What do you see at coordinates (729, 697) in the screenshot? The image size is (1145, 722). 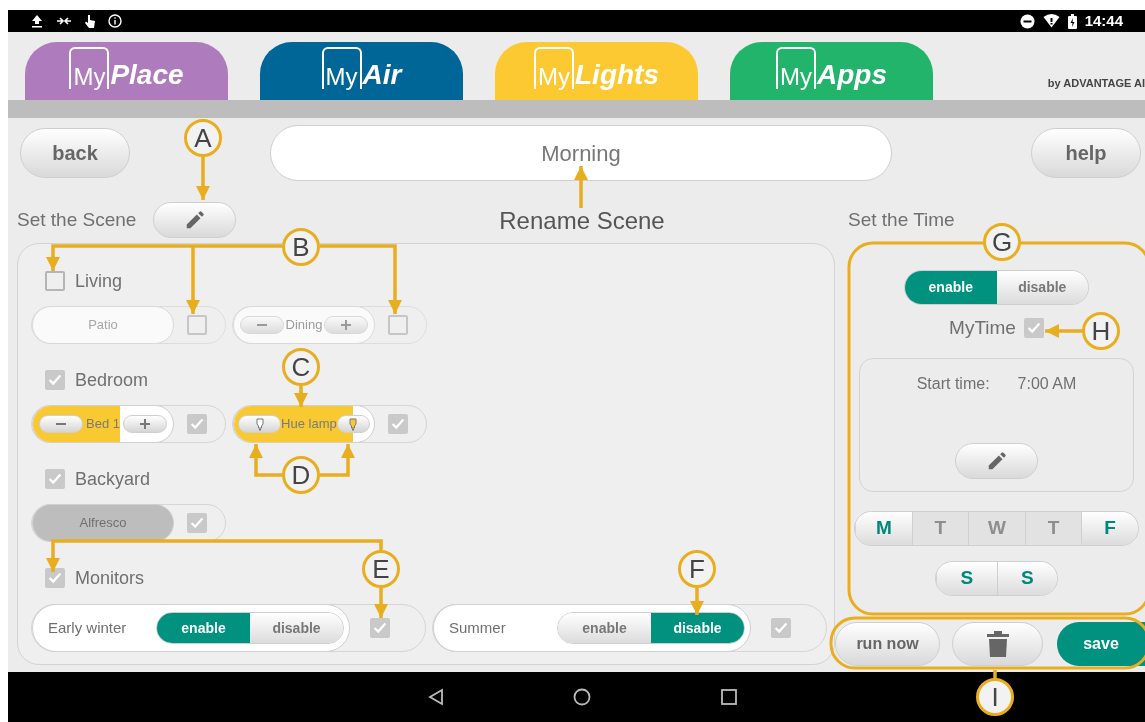 I see `recents-icon` at bounding box center [729, 697].